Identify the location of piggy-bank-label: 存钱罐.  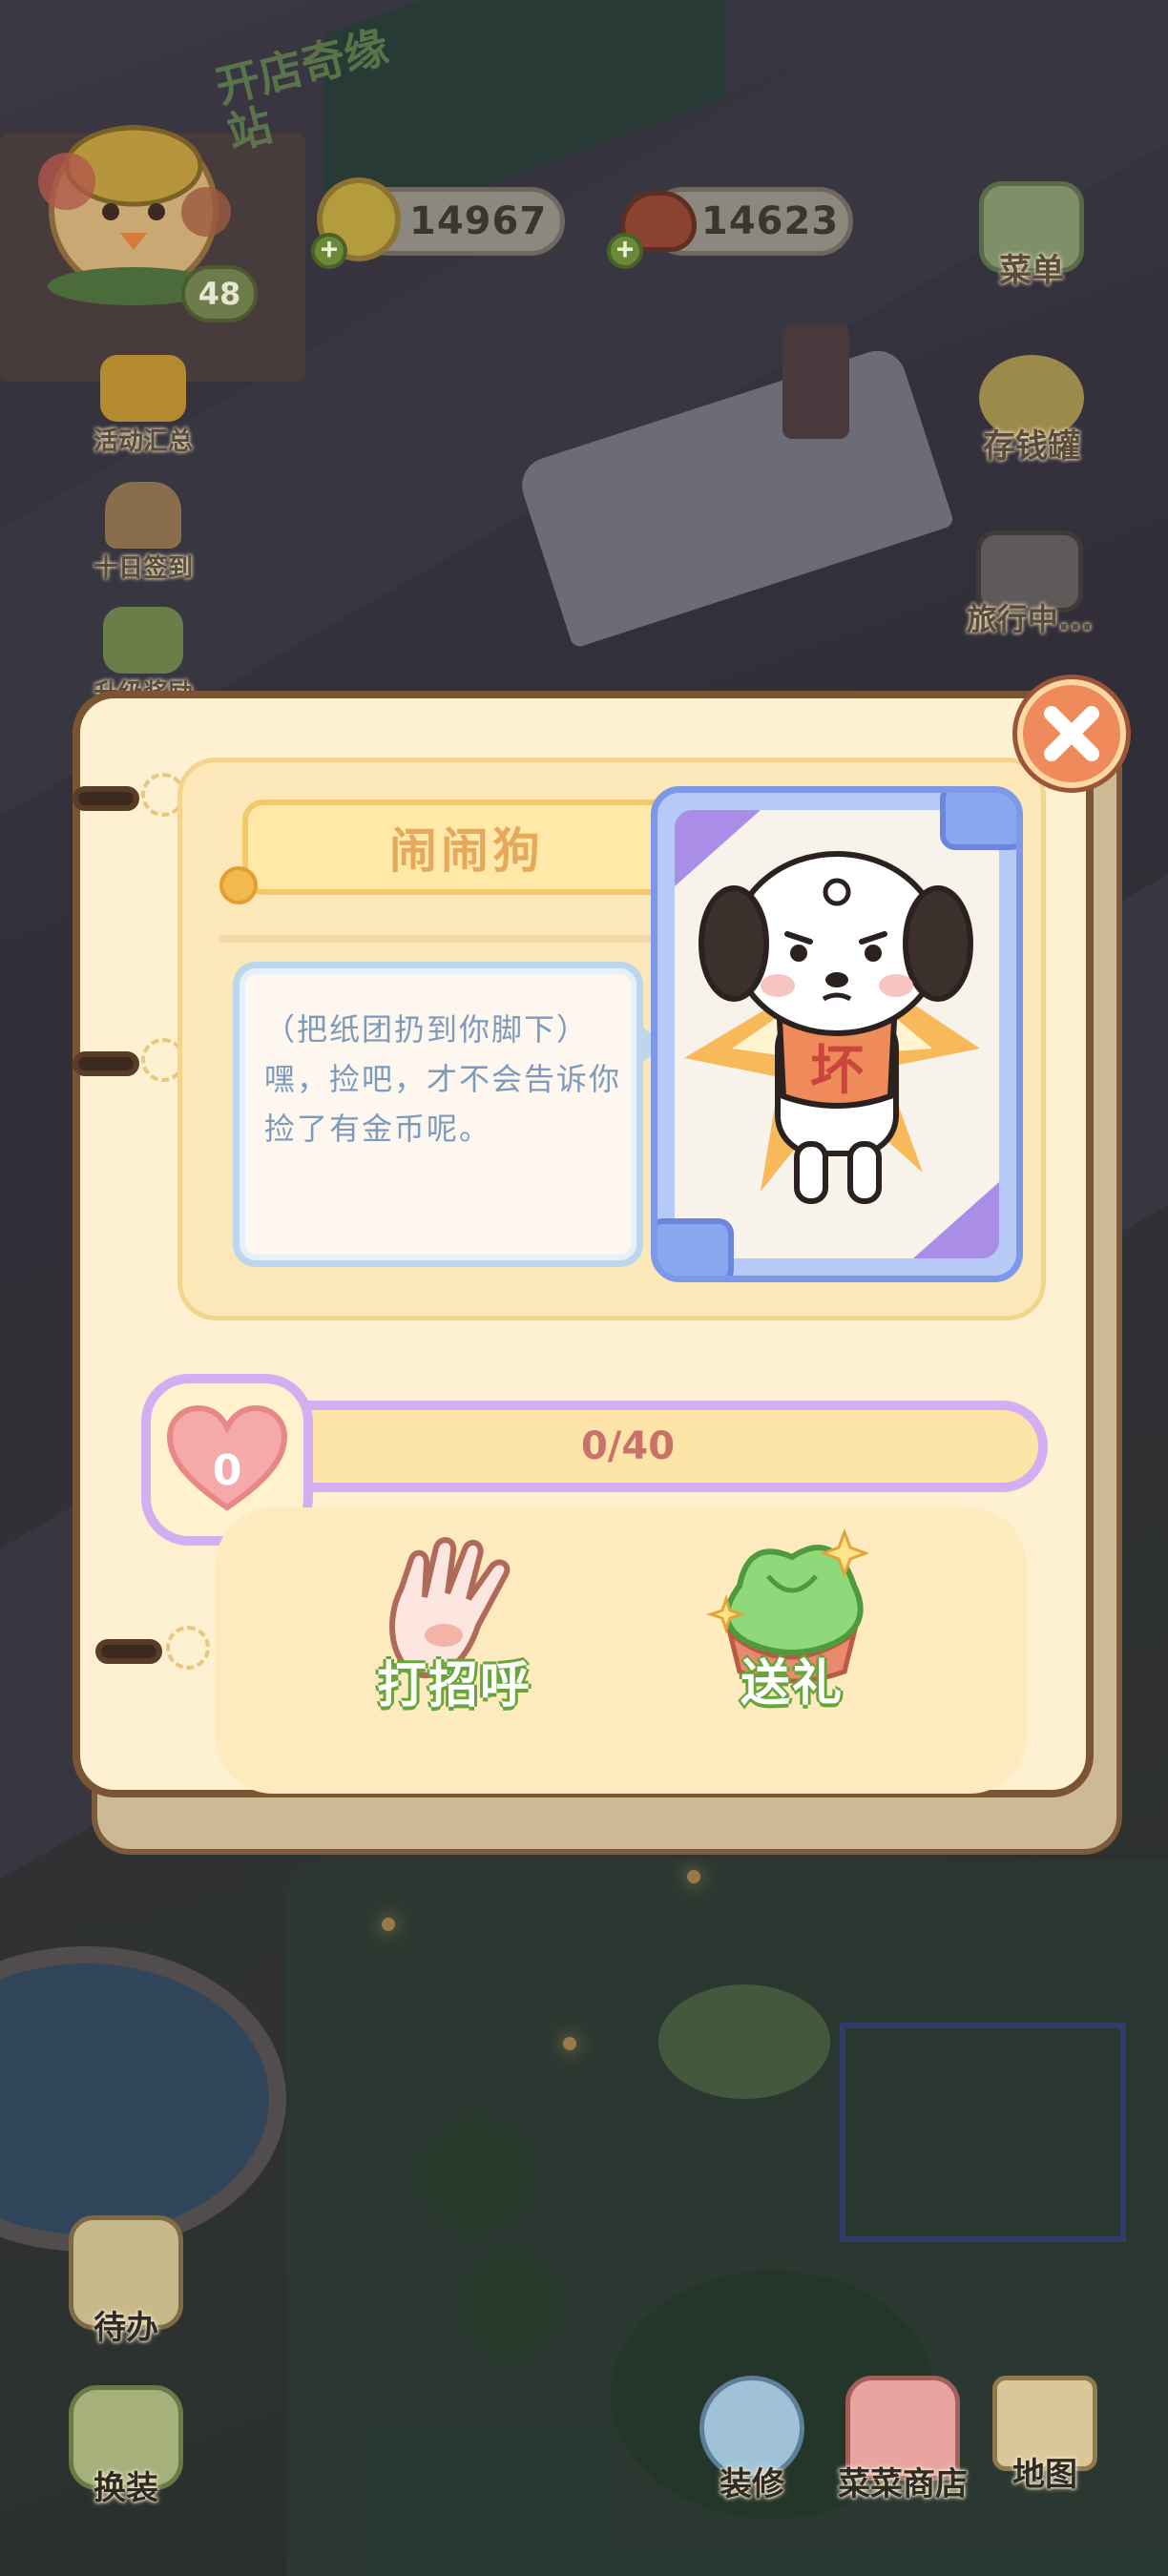
(1031, 446).